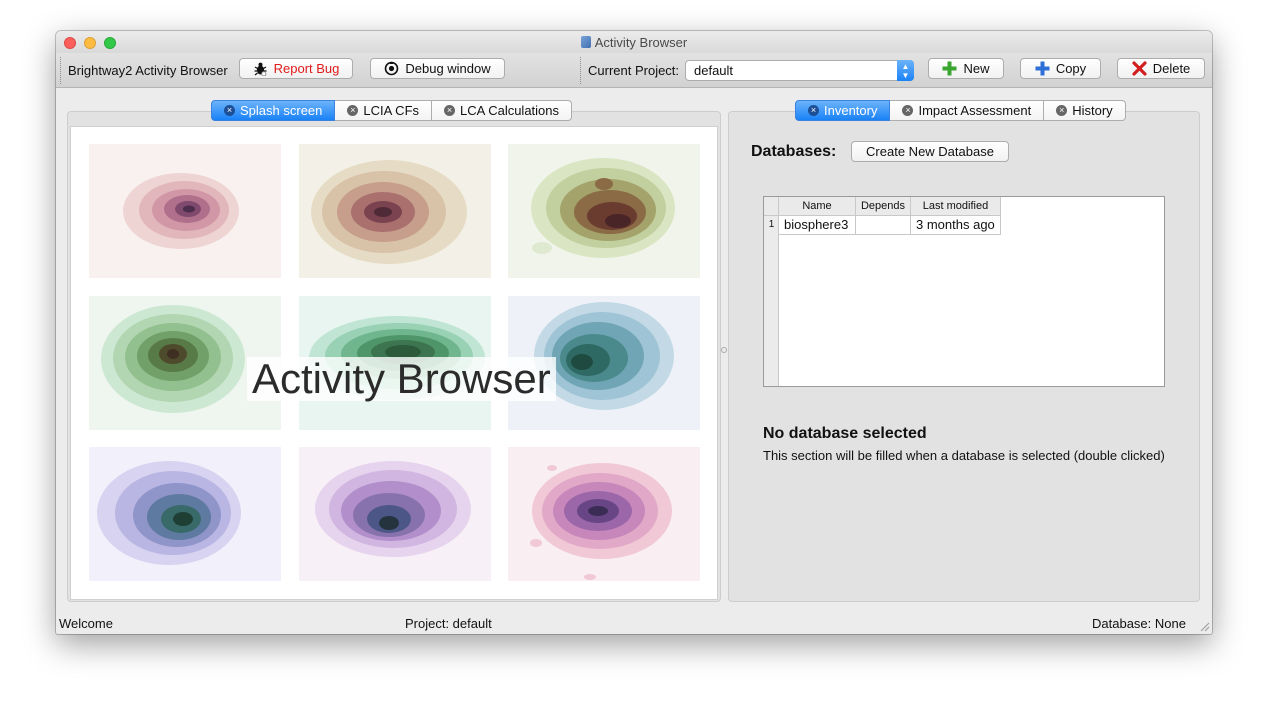 The height and width of the screenshot is (714, 1268). Describe the element at coordinates (510, 110) in the screenshot. I see `tab-label: LCA Calculations` at that location.